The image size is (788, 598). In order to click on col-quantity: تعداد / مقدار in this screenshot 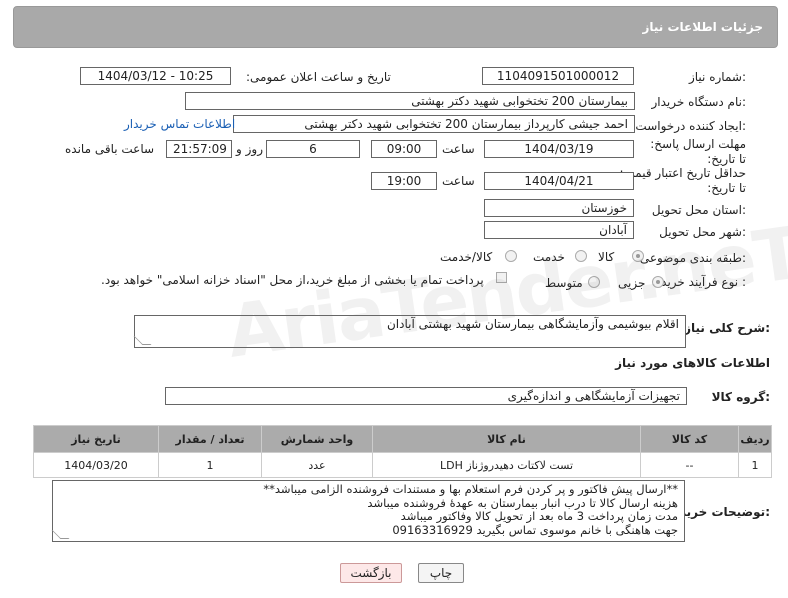, I will do `click(210, 439)`.